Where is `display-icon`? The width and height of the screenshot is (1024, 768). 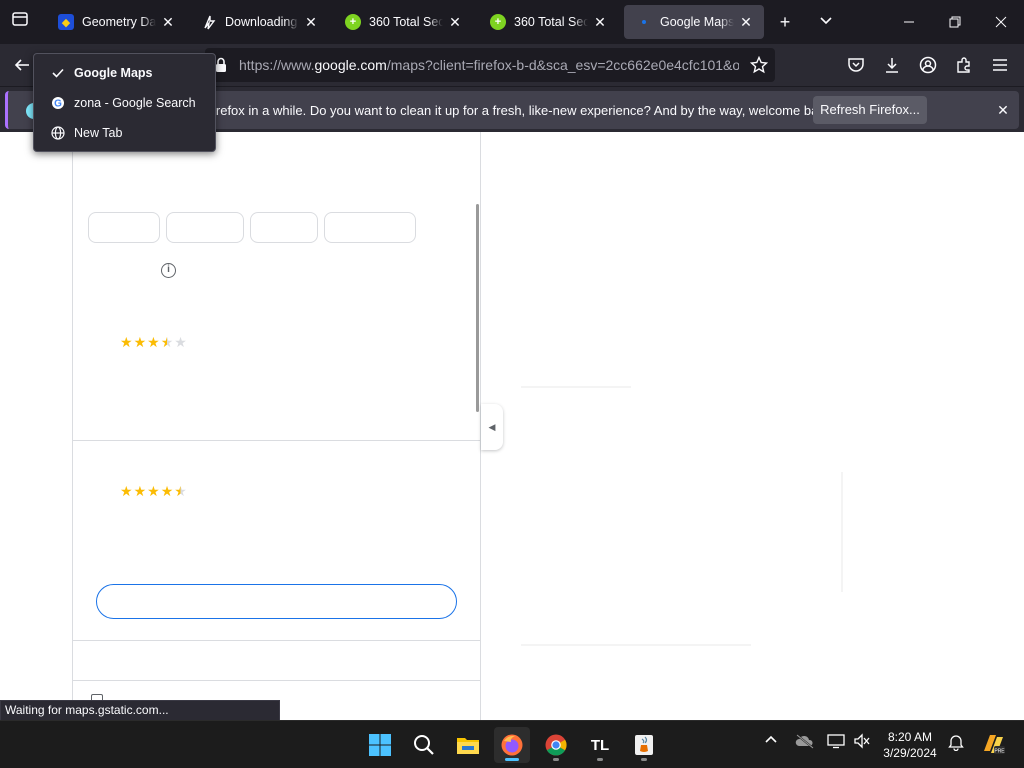 display-icon is located at coordinates (836, 742).